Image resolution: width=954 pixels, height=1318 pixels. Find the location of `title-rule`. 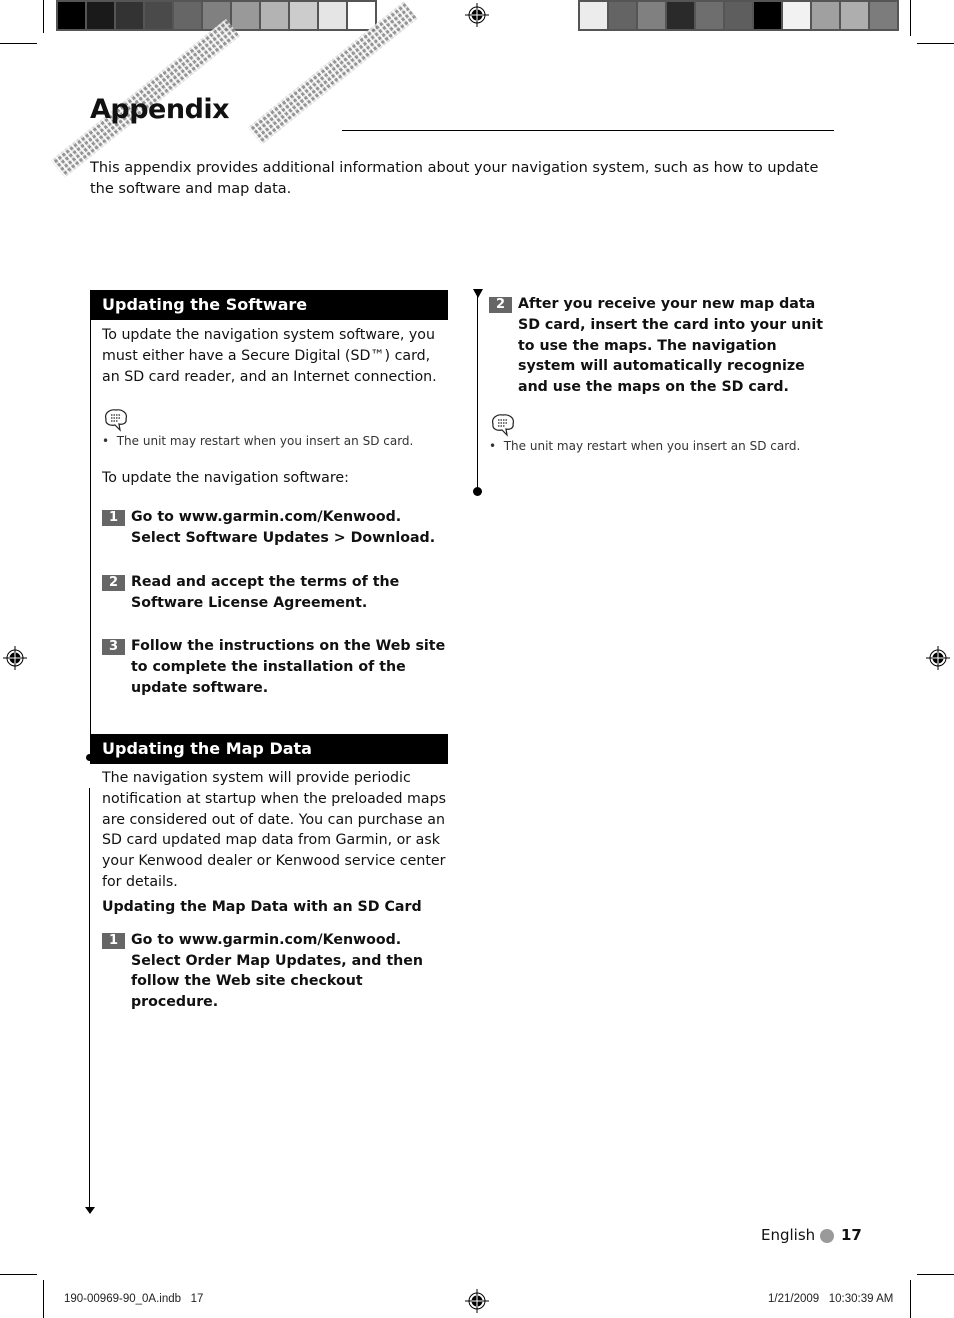

title-rule is located at coordinates (588, 130).